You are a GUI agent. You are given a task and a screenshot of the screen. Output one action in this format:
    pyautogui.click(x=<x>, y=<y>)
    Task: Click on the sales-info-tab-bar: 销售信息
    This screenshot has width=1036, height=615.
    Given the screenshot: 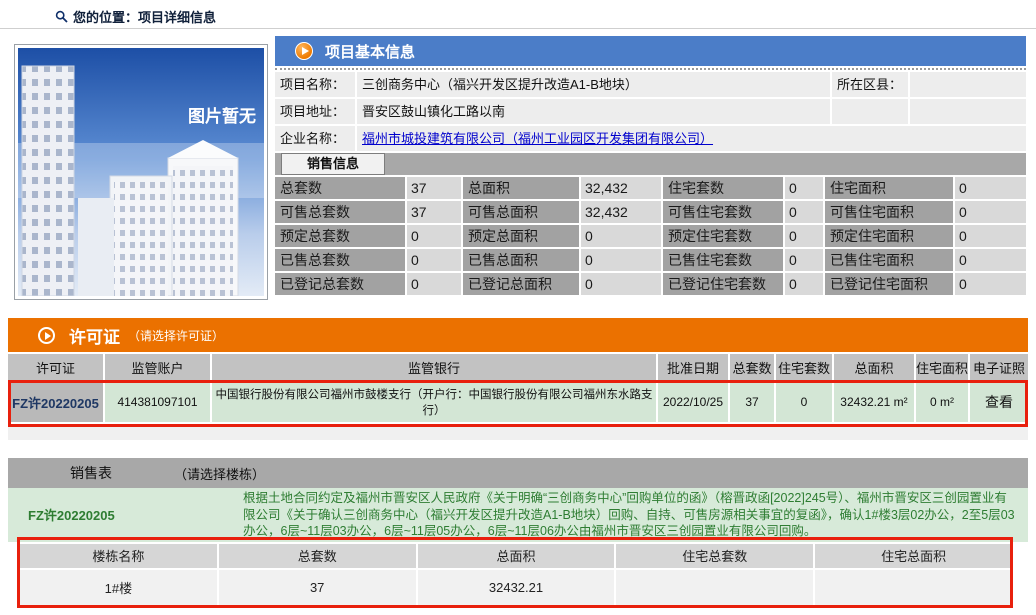 What is the action you would take?
    pyautogui.click(x=650, y=164)
    